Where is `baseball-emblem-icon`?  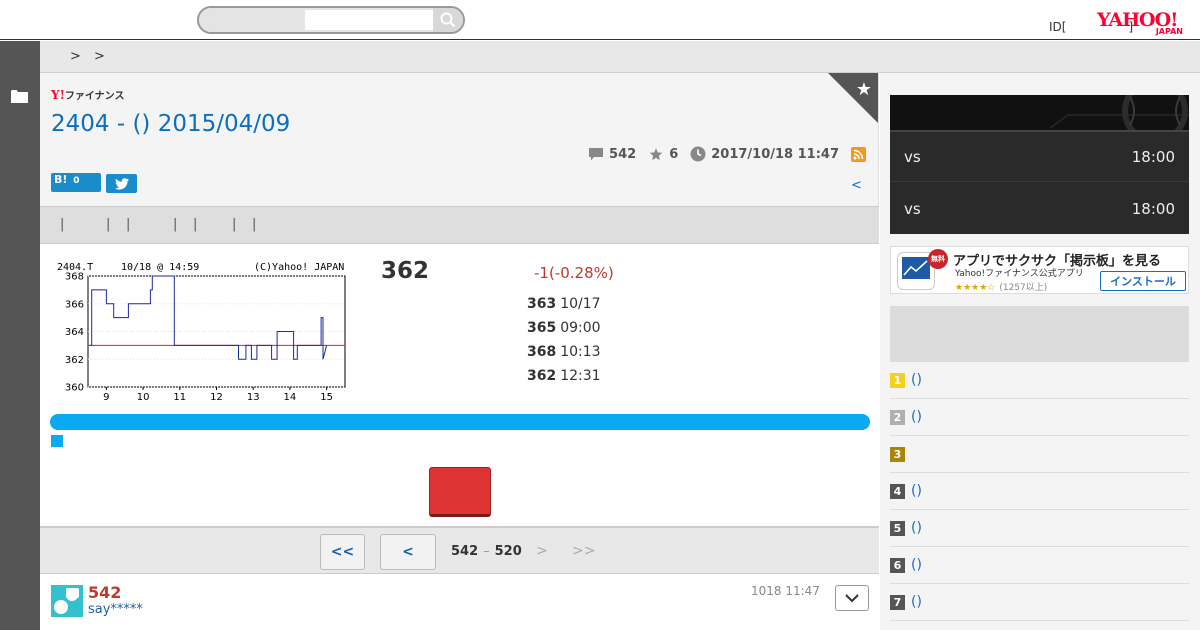 baseball-emblem-icon is located at coordinates (1119, 119).